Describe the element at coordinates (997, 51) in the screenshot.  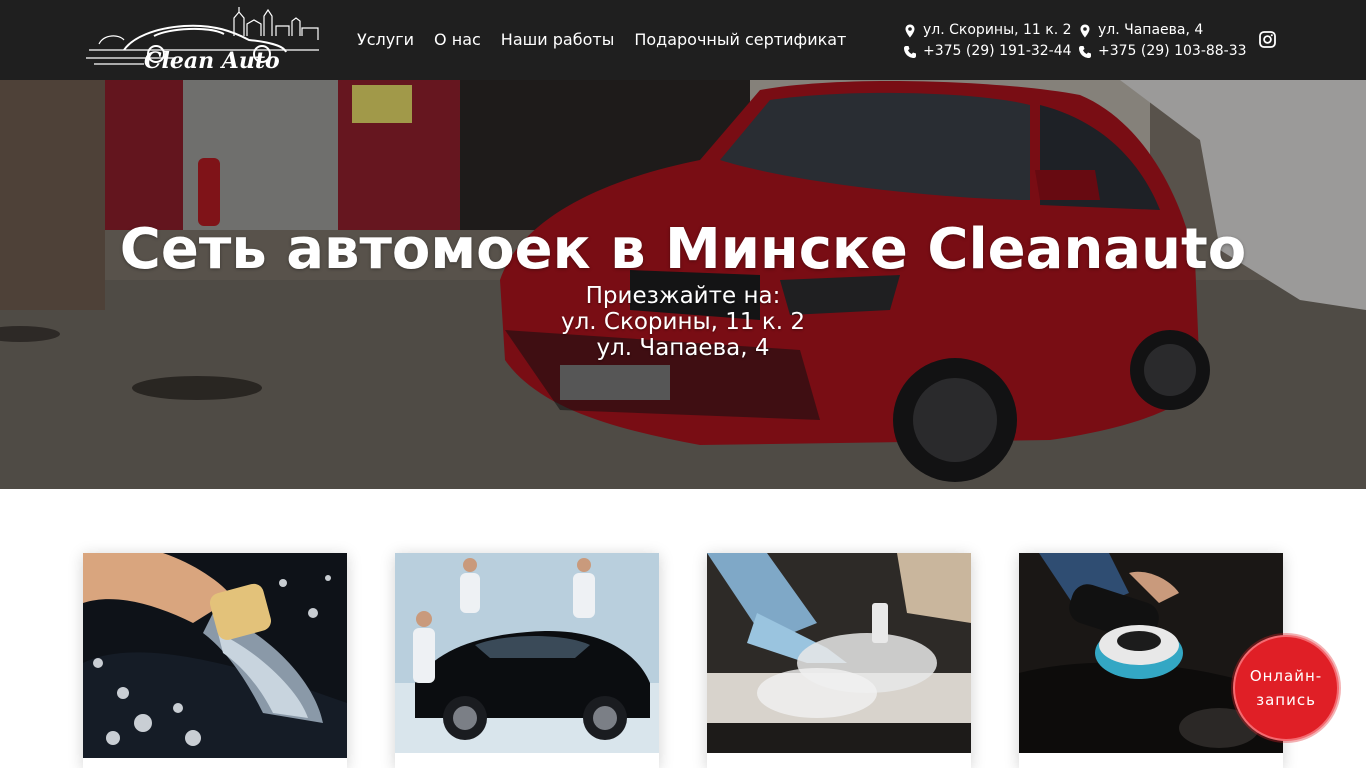
I see `phone-link: +375 (29) 191-32-44` at that location.